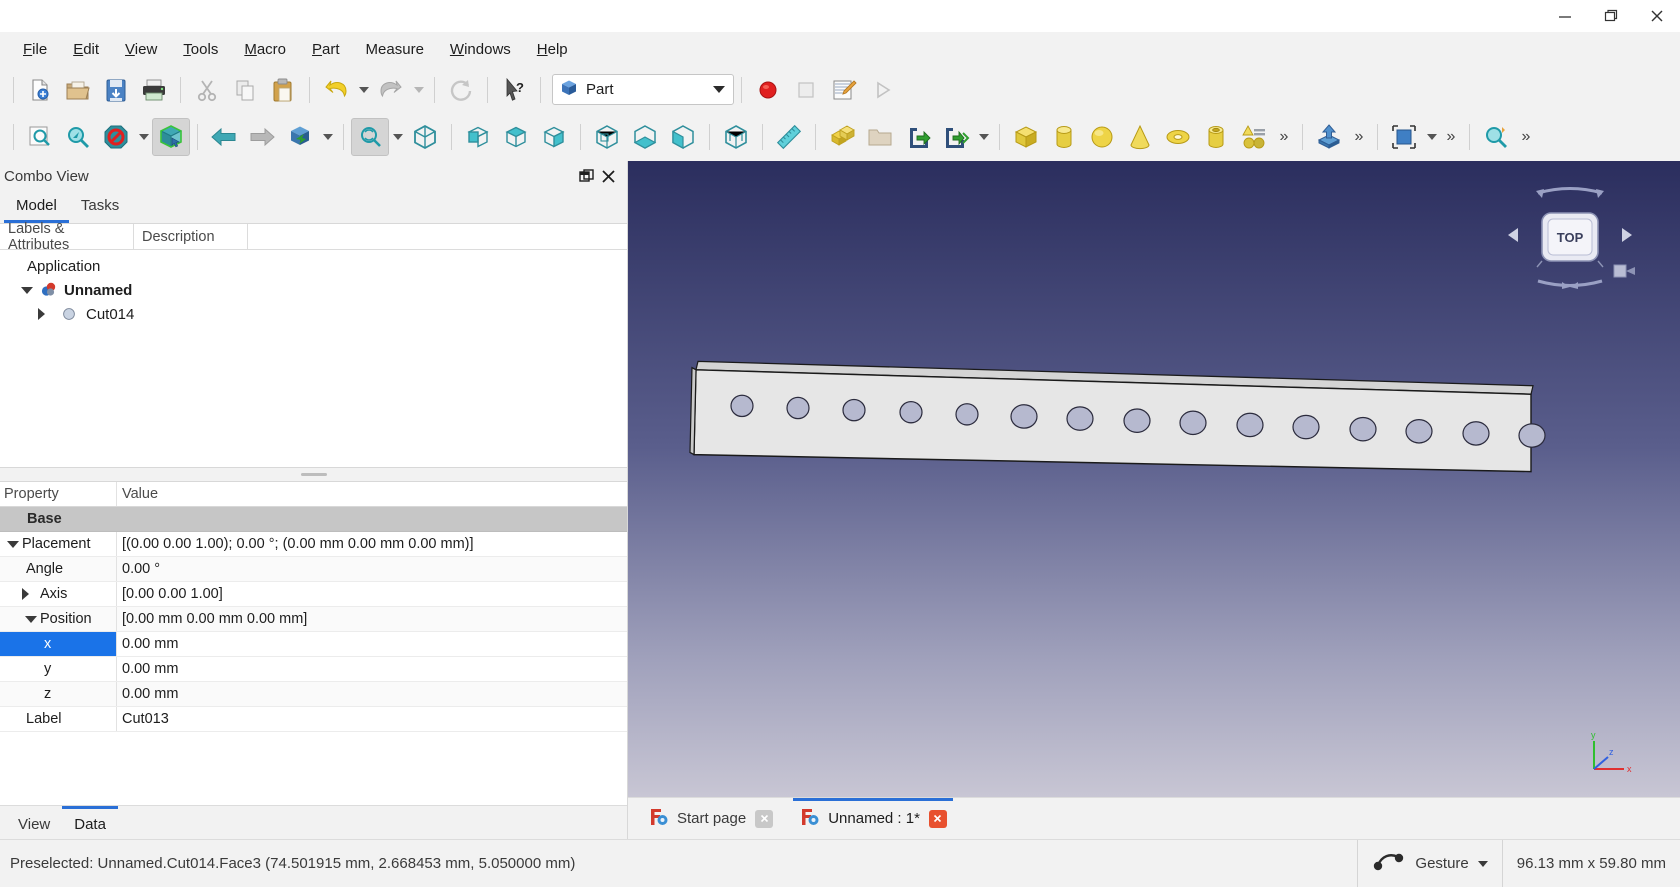 This screenshot has width=1680, height=887. I want to click on menu-file: File, so click(35, 49).